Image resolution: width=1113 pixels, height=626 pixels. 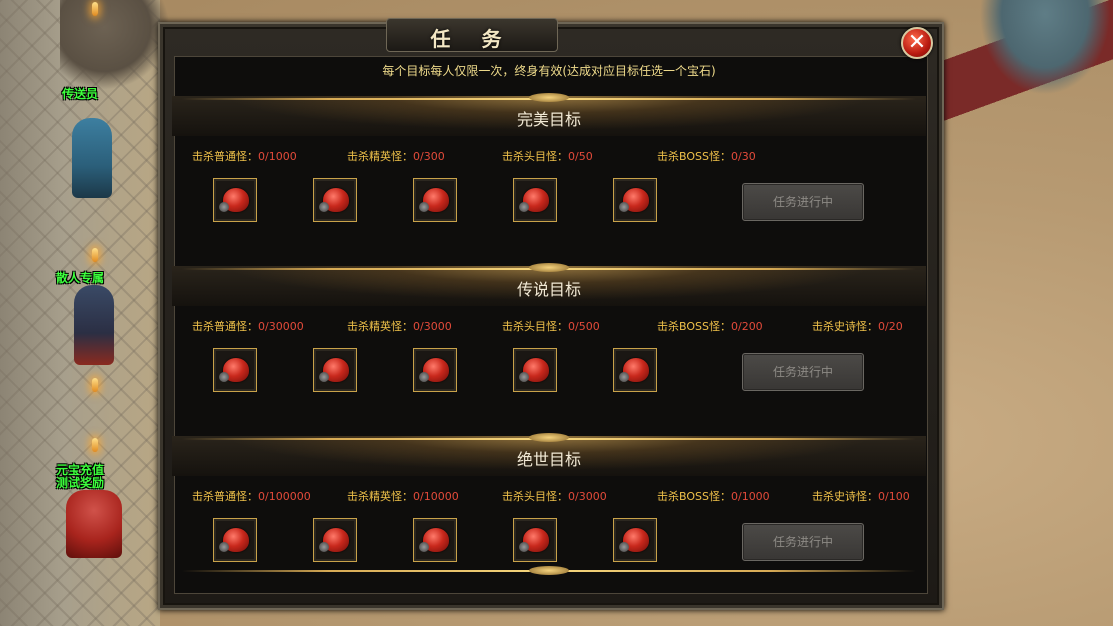 What do you see at coordinates (743, 156) in the screenshot?
I see `goal-progress: 0/30` at bounding box center [743, 156].